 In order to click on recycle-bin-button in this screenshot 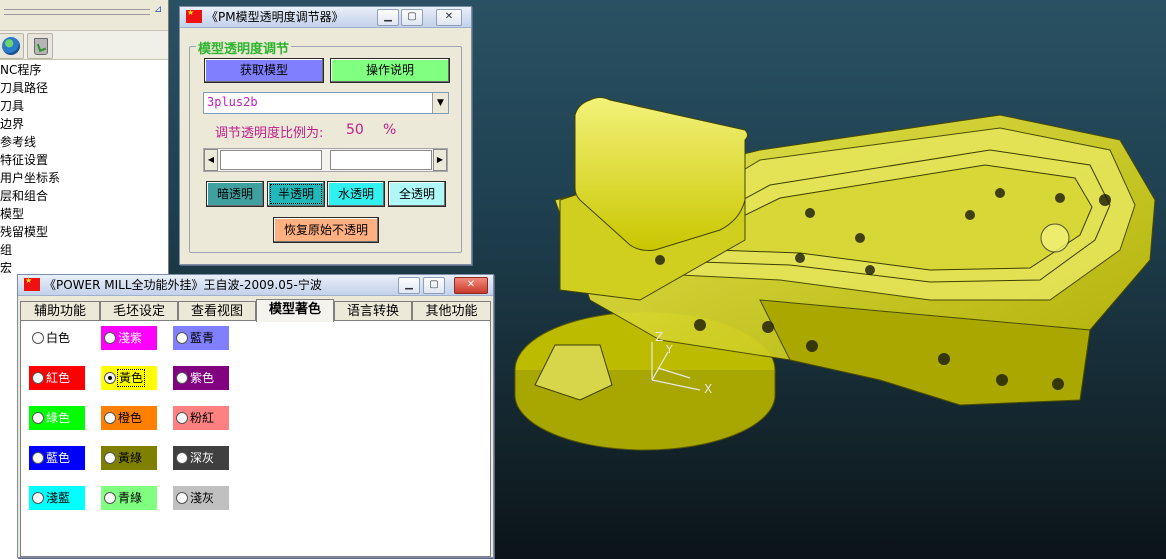, I will do `click(40, 46)`.